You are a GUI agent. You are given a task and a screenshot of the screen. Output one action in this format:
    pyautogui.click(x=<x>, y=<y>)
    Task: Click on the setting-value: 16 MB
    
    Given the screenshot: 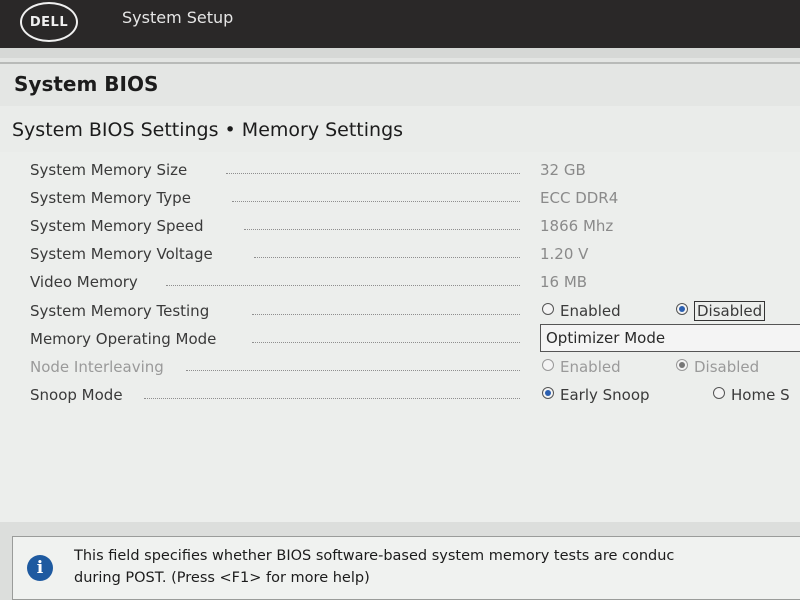 What is the action you would take?
    pyautogui.click(x=564, y=282)
    